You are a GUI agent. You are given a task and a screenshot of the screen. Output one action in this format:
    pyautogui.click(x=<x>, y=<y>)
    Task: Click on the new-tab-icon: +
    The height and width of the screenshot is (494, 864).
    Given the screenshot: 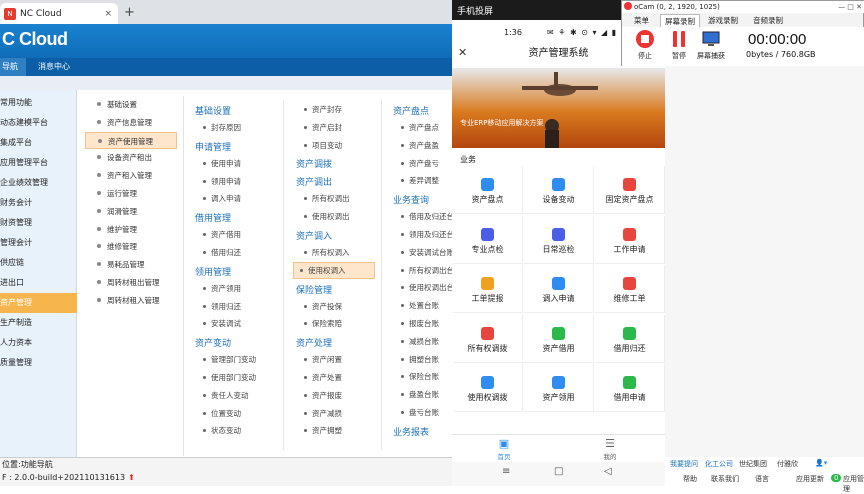 What is the action you would take?
    pyautogui.click(x=129, y=12)
    